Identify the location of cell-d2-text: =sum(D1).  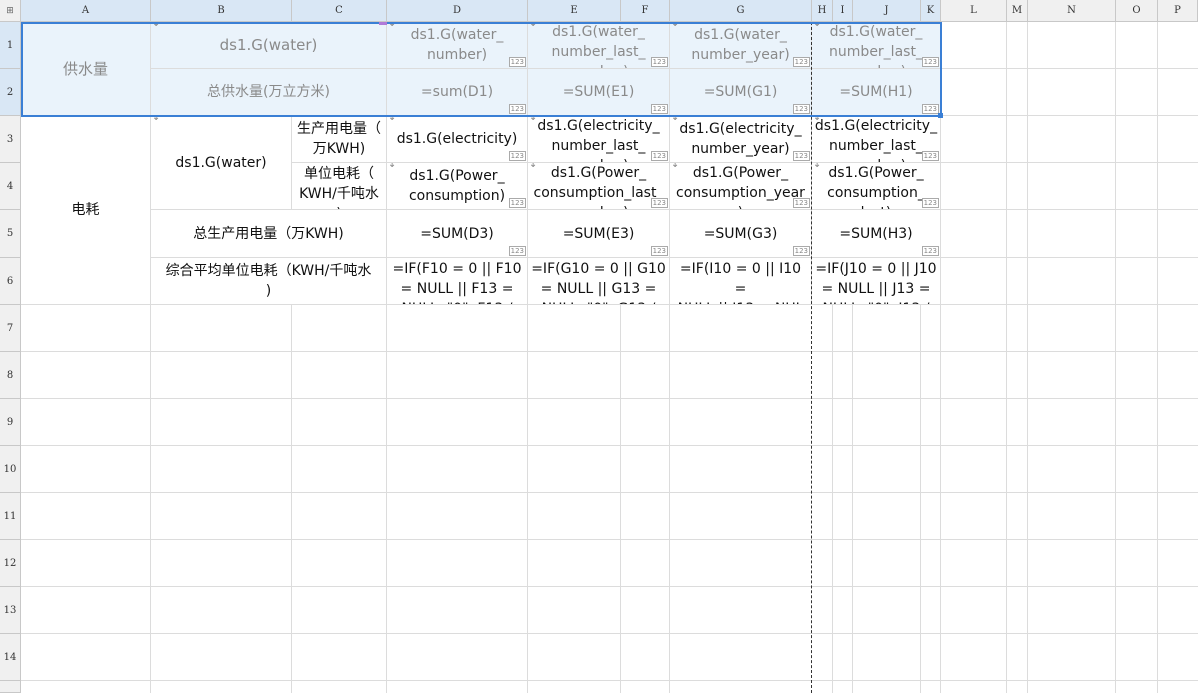
(457, 92).